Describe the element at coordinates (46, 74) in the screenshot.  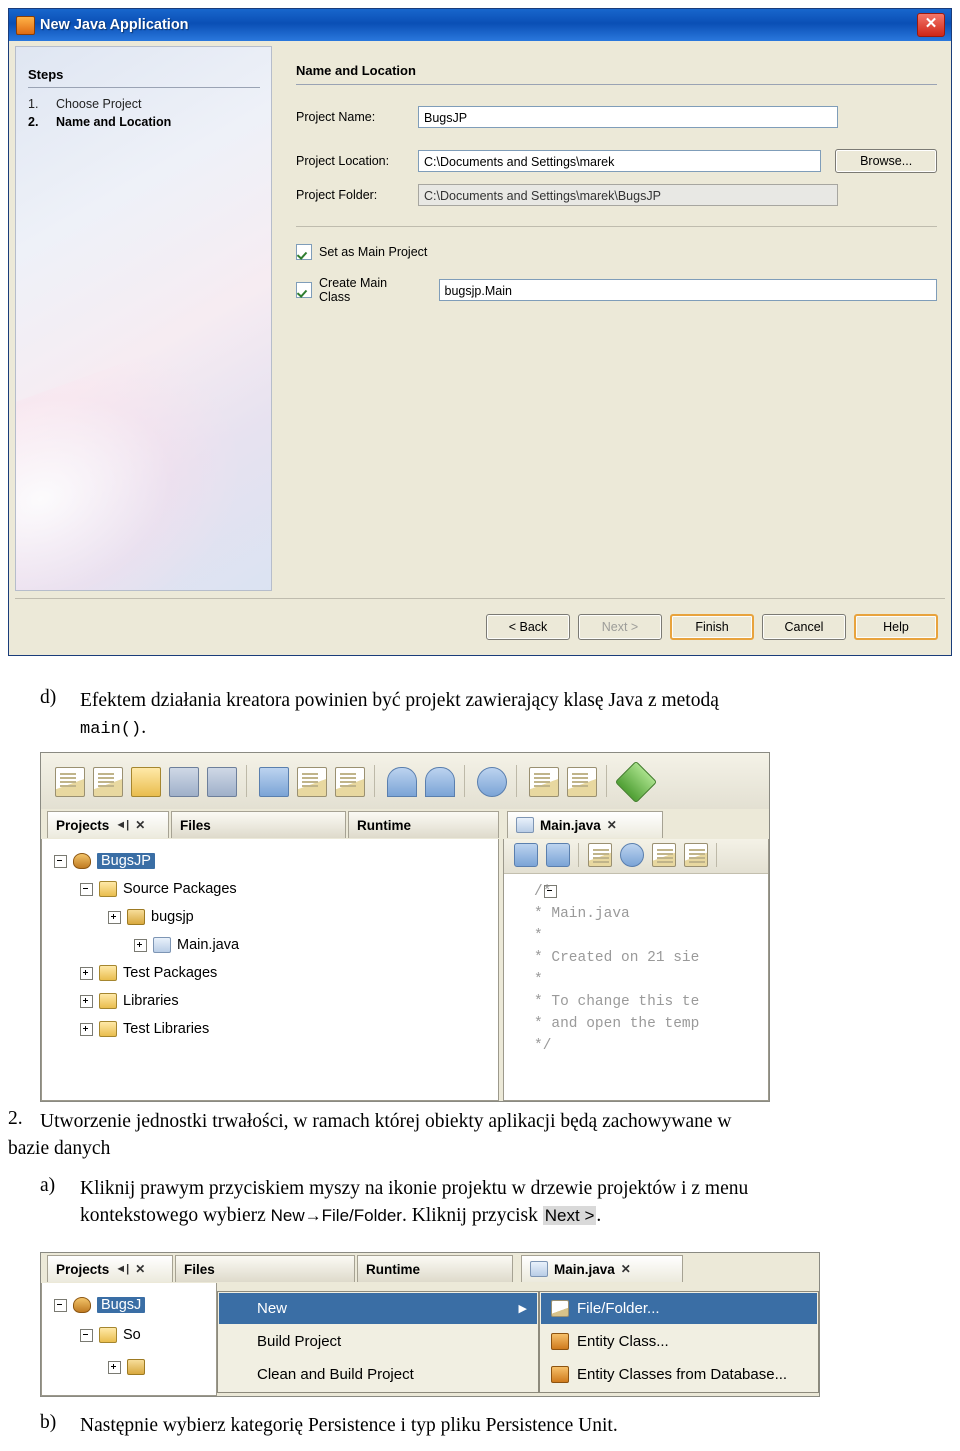
I see `steps-header: Steps` at that location.